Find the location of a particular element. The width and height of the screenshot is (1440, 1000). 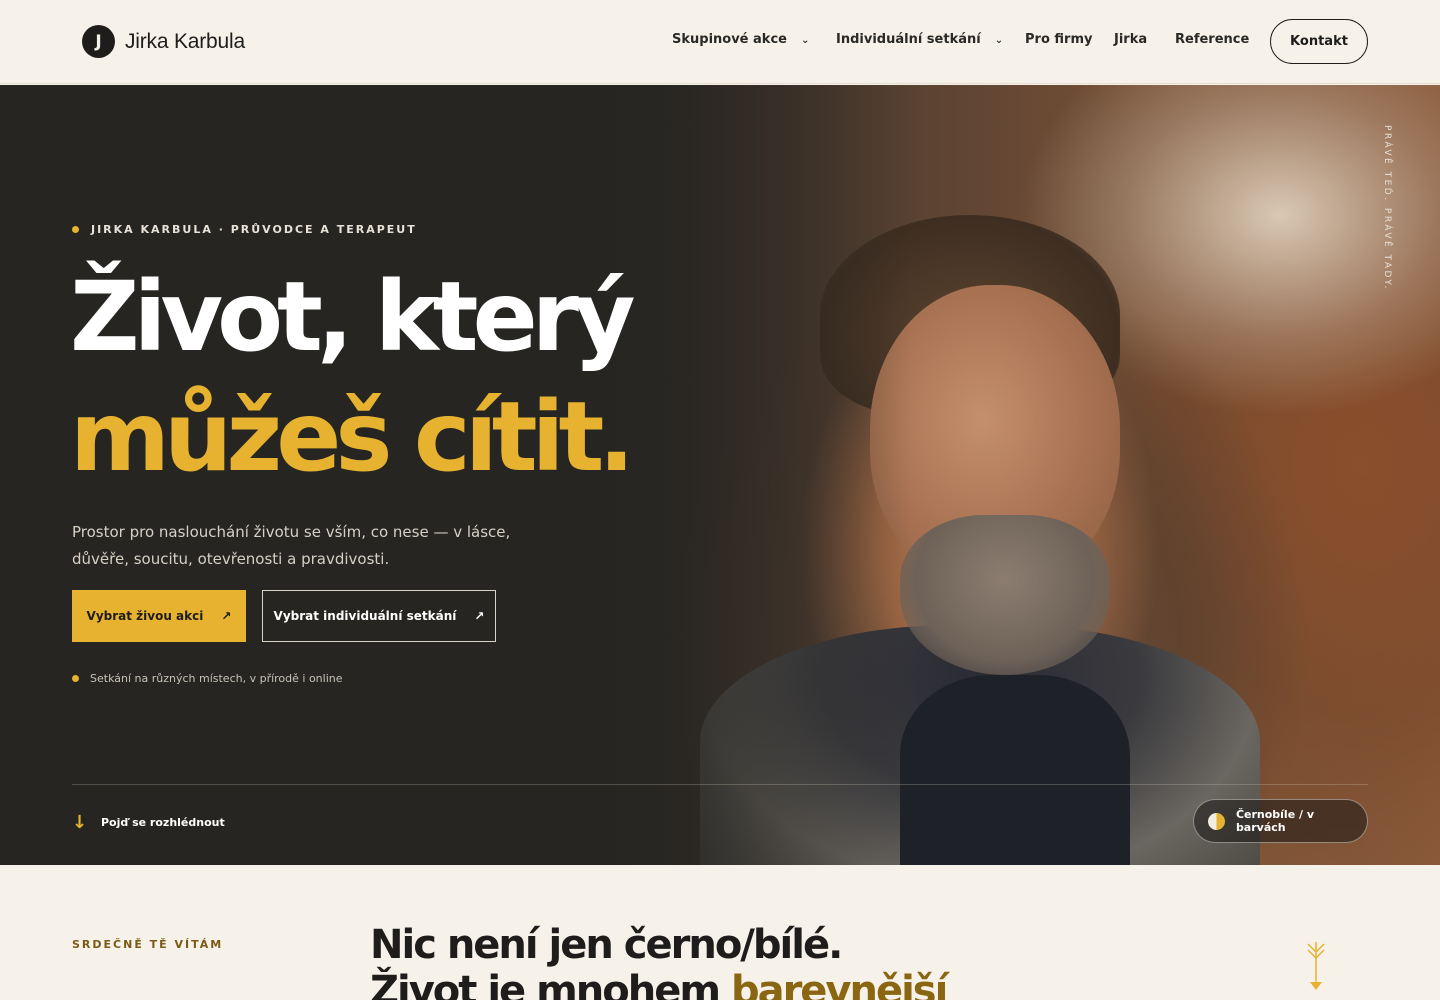

select-individual-session-button: Vybrat individuální setkání ↗ is located at coordinates (379, 616).